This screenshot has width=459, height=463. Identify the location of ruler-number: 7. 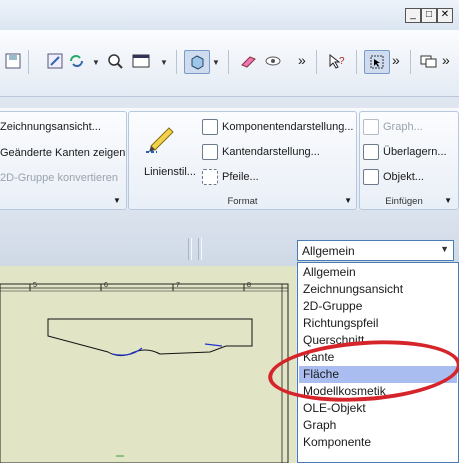
(178, 285).